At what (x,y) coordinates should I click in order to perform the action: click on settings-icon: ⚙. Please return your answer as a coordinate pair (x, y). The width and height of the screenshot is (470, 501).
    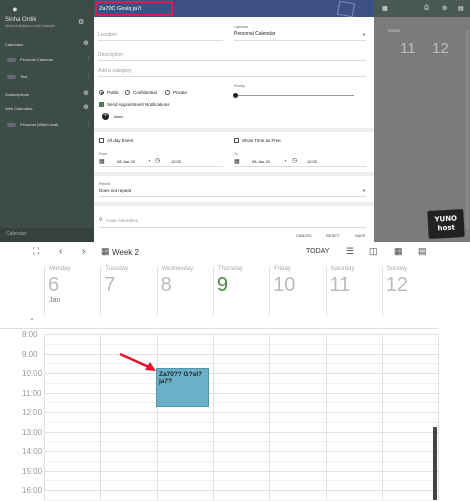
    Looking at the image, I should click on (444, 8).